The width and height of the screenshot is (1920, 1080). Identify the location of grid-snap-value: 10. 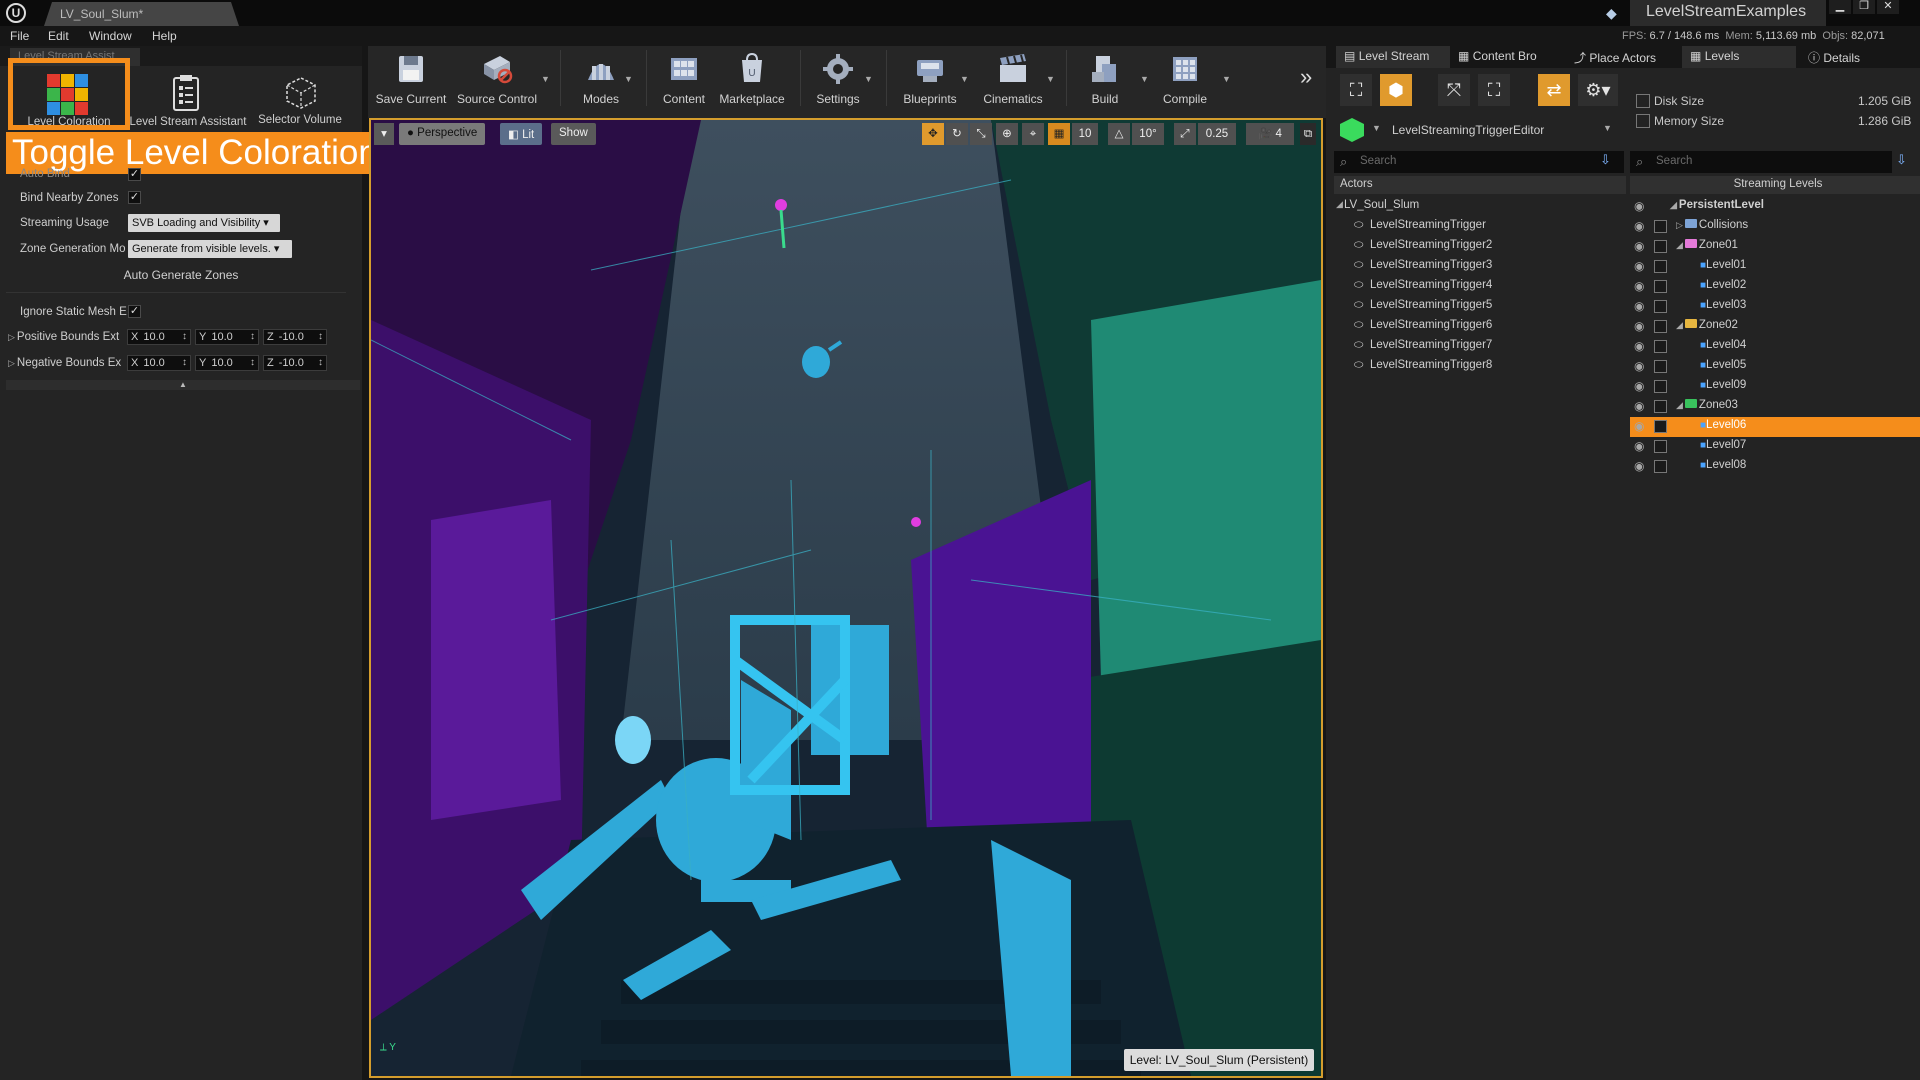
(1085, 134).